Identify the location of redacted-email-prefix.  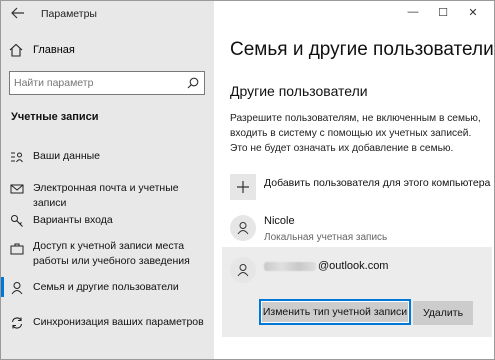
(290, 266).